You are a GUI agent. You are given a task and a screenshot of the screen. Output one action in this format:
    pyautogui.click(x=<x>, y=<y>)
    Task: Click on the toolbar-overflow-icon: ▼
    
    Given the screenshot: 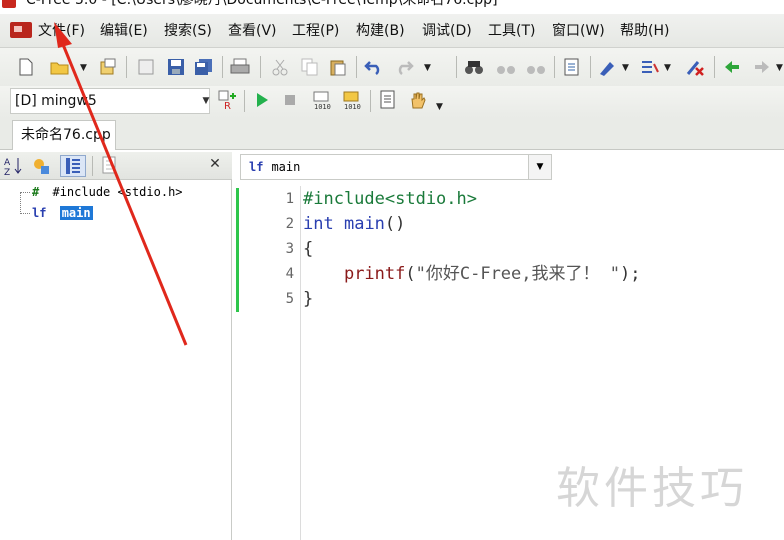 What is the action you would take?
    pyautogui.click(x=779, y=68)
    